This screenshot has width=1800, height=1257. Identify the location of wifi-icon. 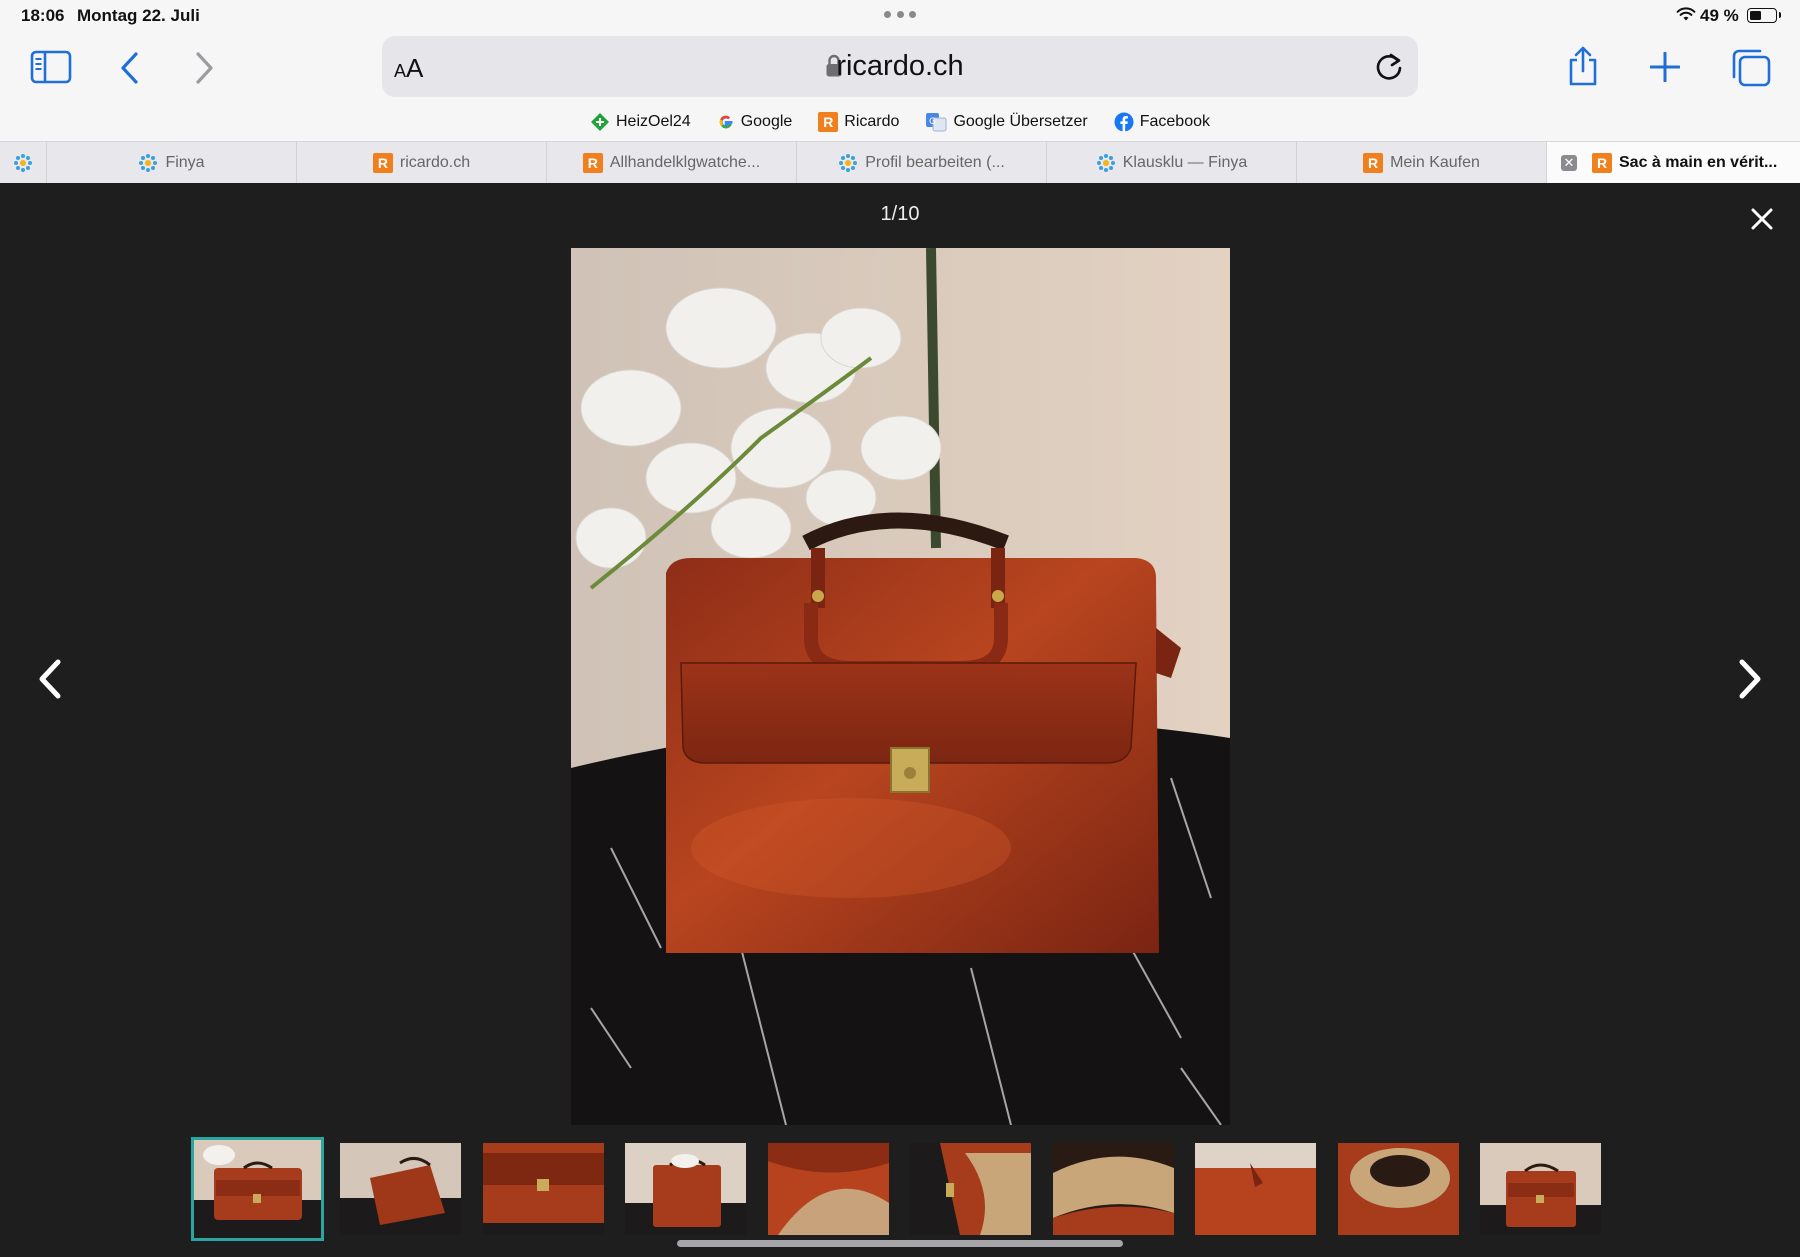
(1686, 14).